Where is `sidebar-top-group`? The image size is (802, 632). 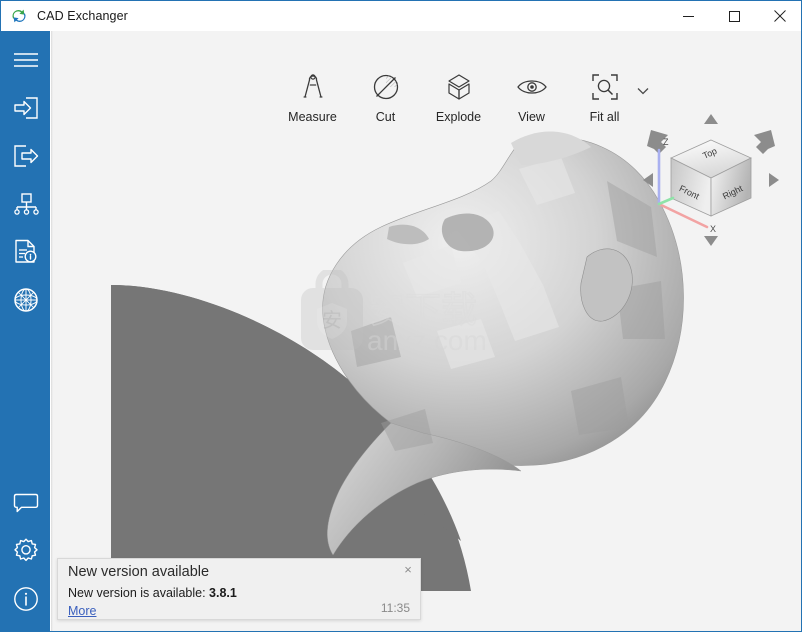
sidebar-top-group is located at coordinates (25, 182).